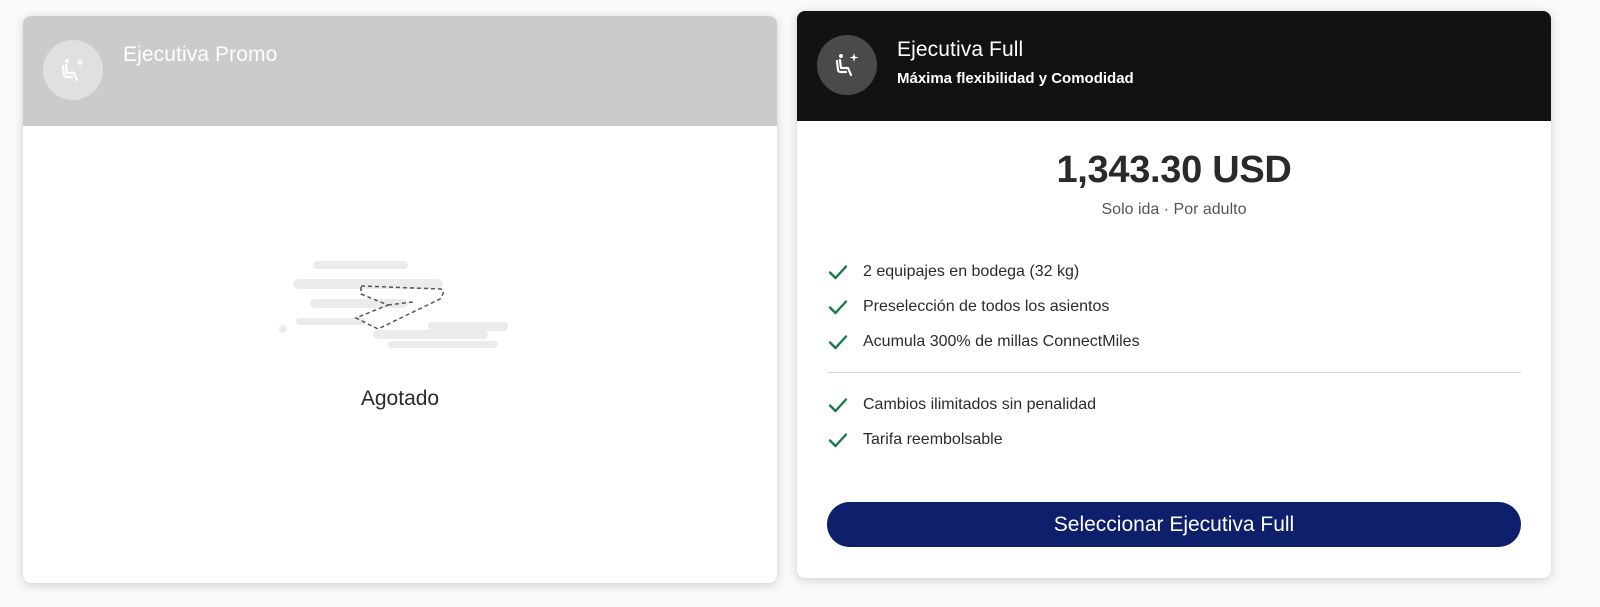  What do you see at coordinates (971, 271) in the screenshot?
I see `benefit-label: 2 equipajes en bodega (32 kg)` at bounding box center [971, 271].